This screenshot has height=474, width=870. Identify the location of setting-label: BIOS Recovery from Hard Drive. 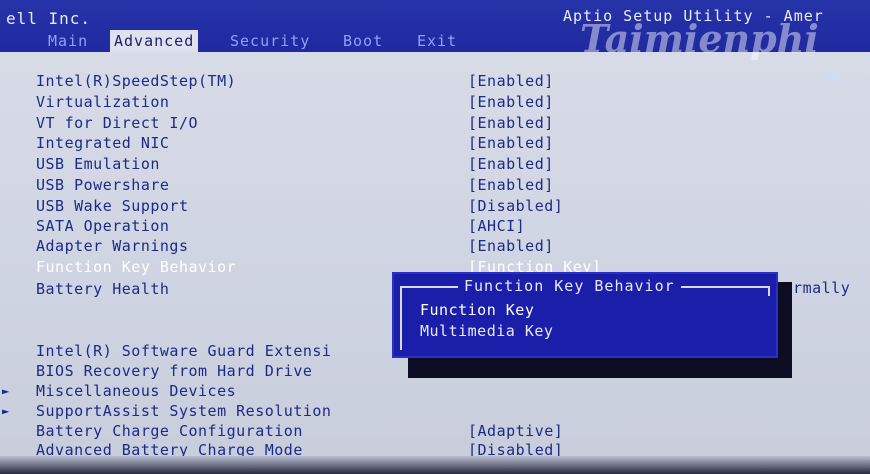
(174, 371).